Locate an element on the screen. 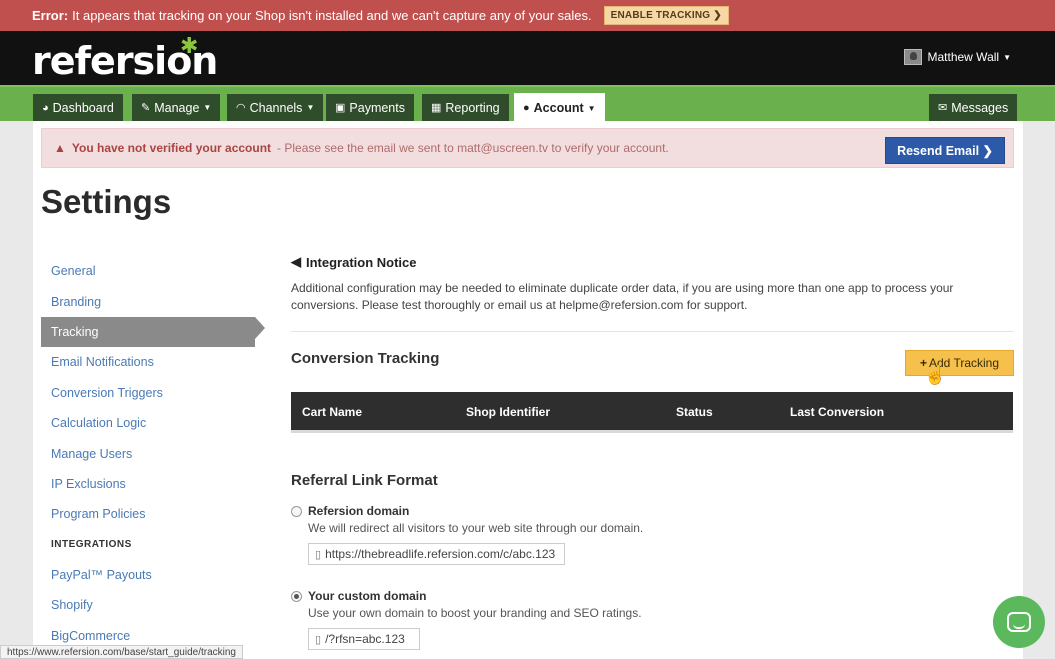  tab-dashboard: ◕ Dashboard is located at coordinates (78, 107).